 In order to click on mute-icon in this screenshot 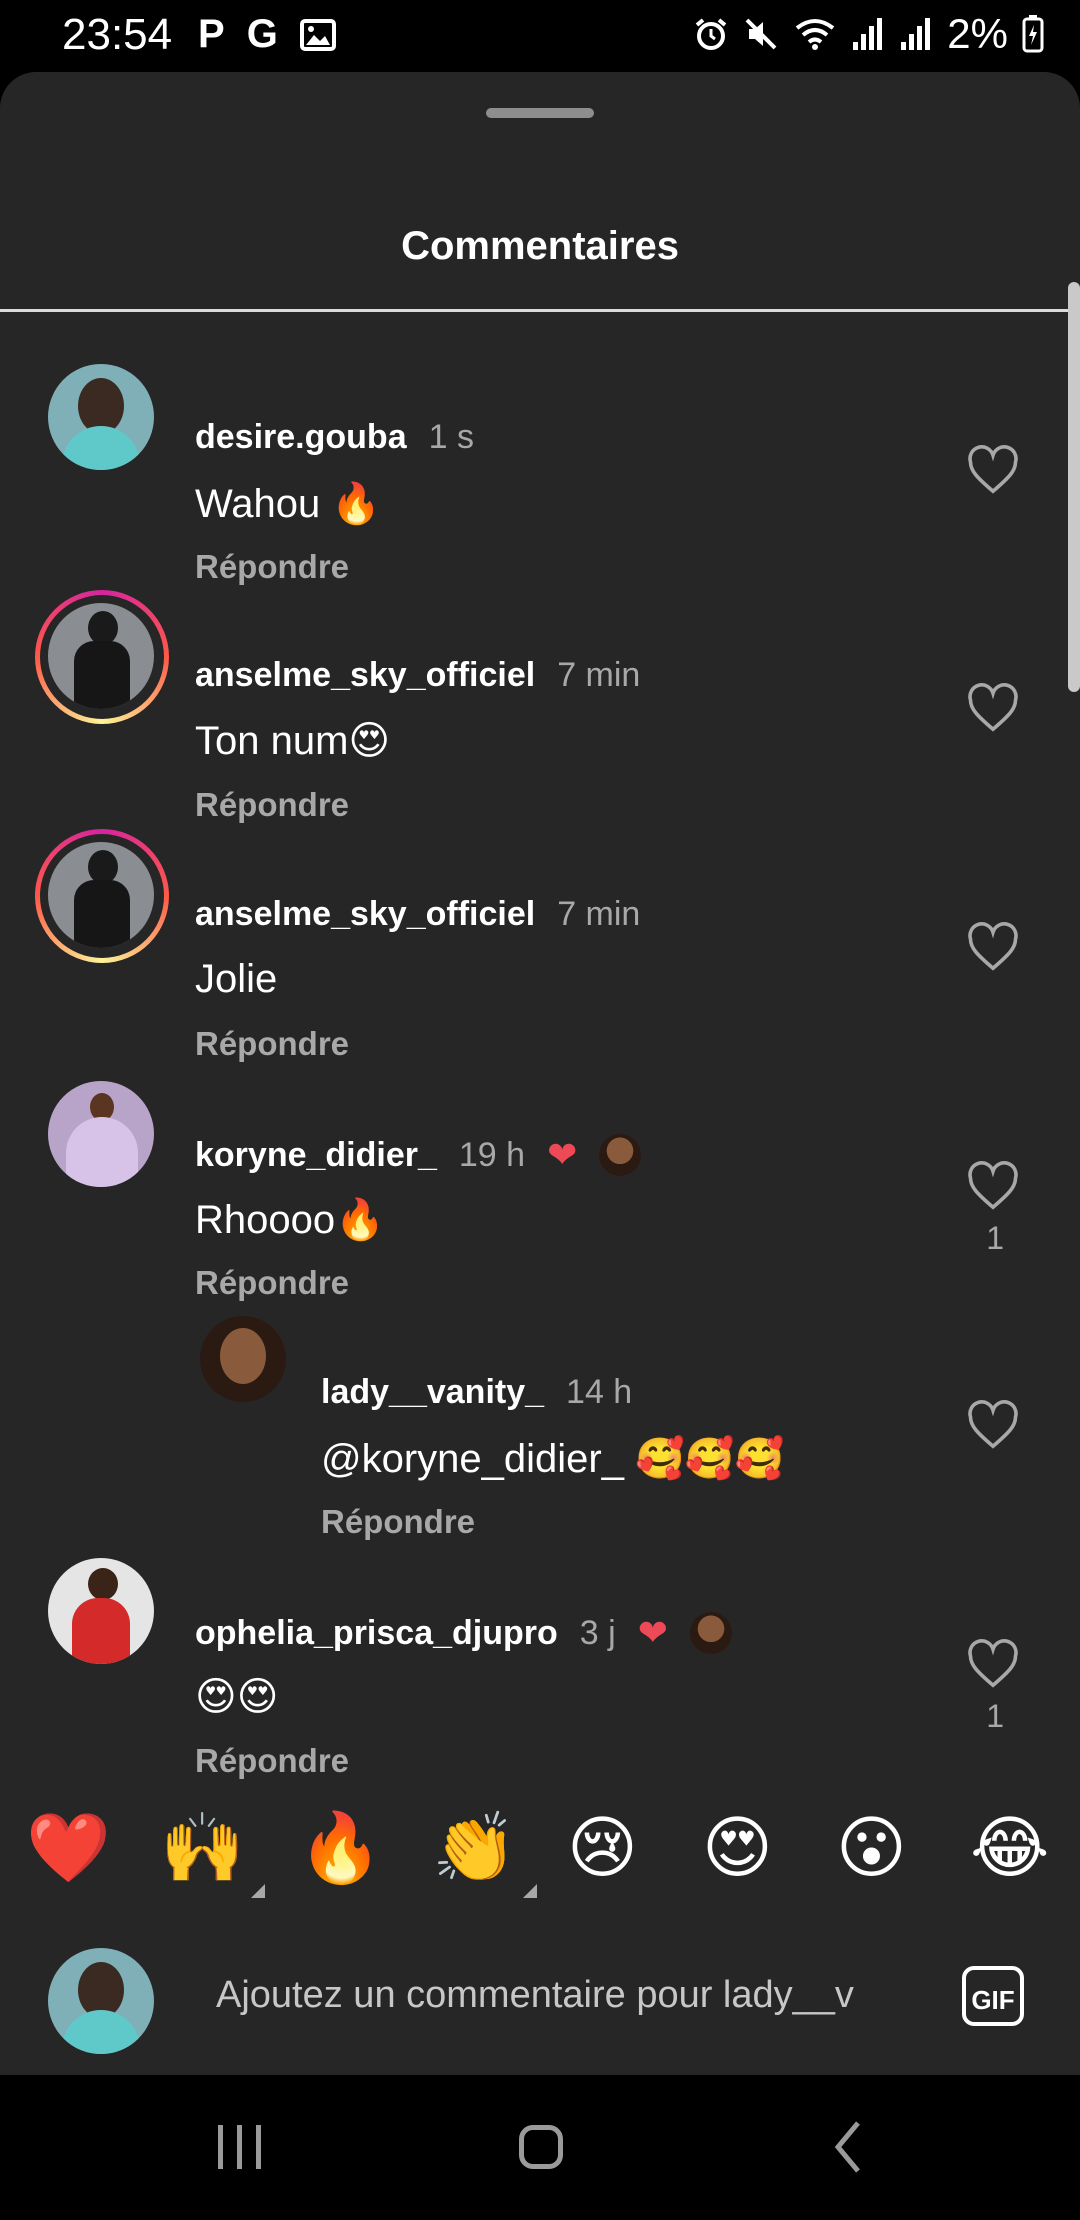, I will do `click(761, 34)`.